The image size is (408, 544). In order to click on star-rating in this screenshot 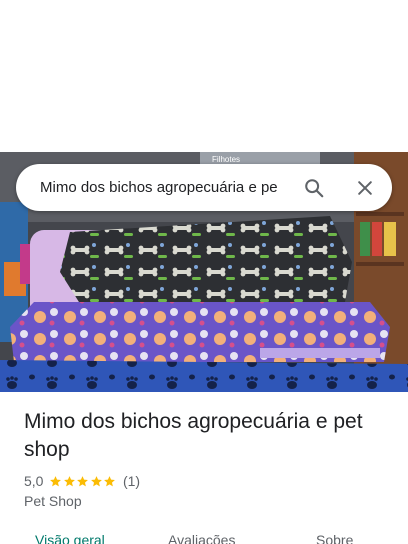, I will do `click(83, 481)`.